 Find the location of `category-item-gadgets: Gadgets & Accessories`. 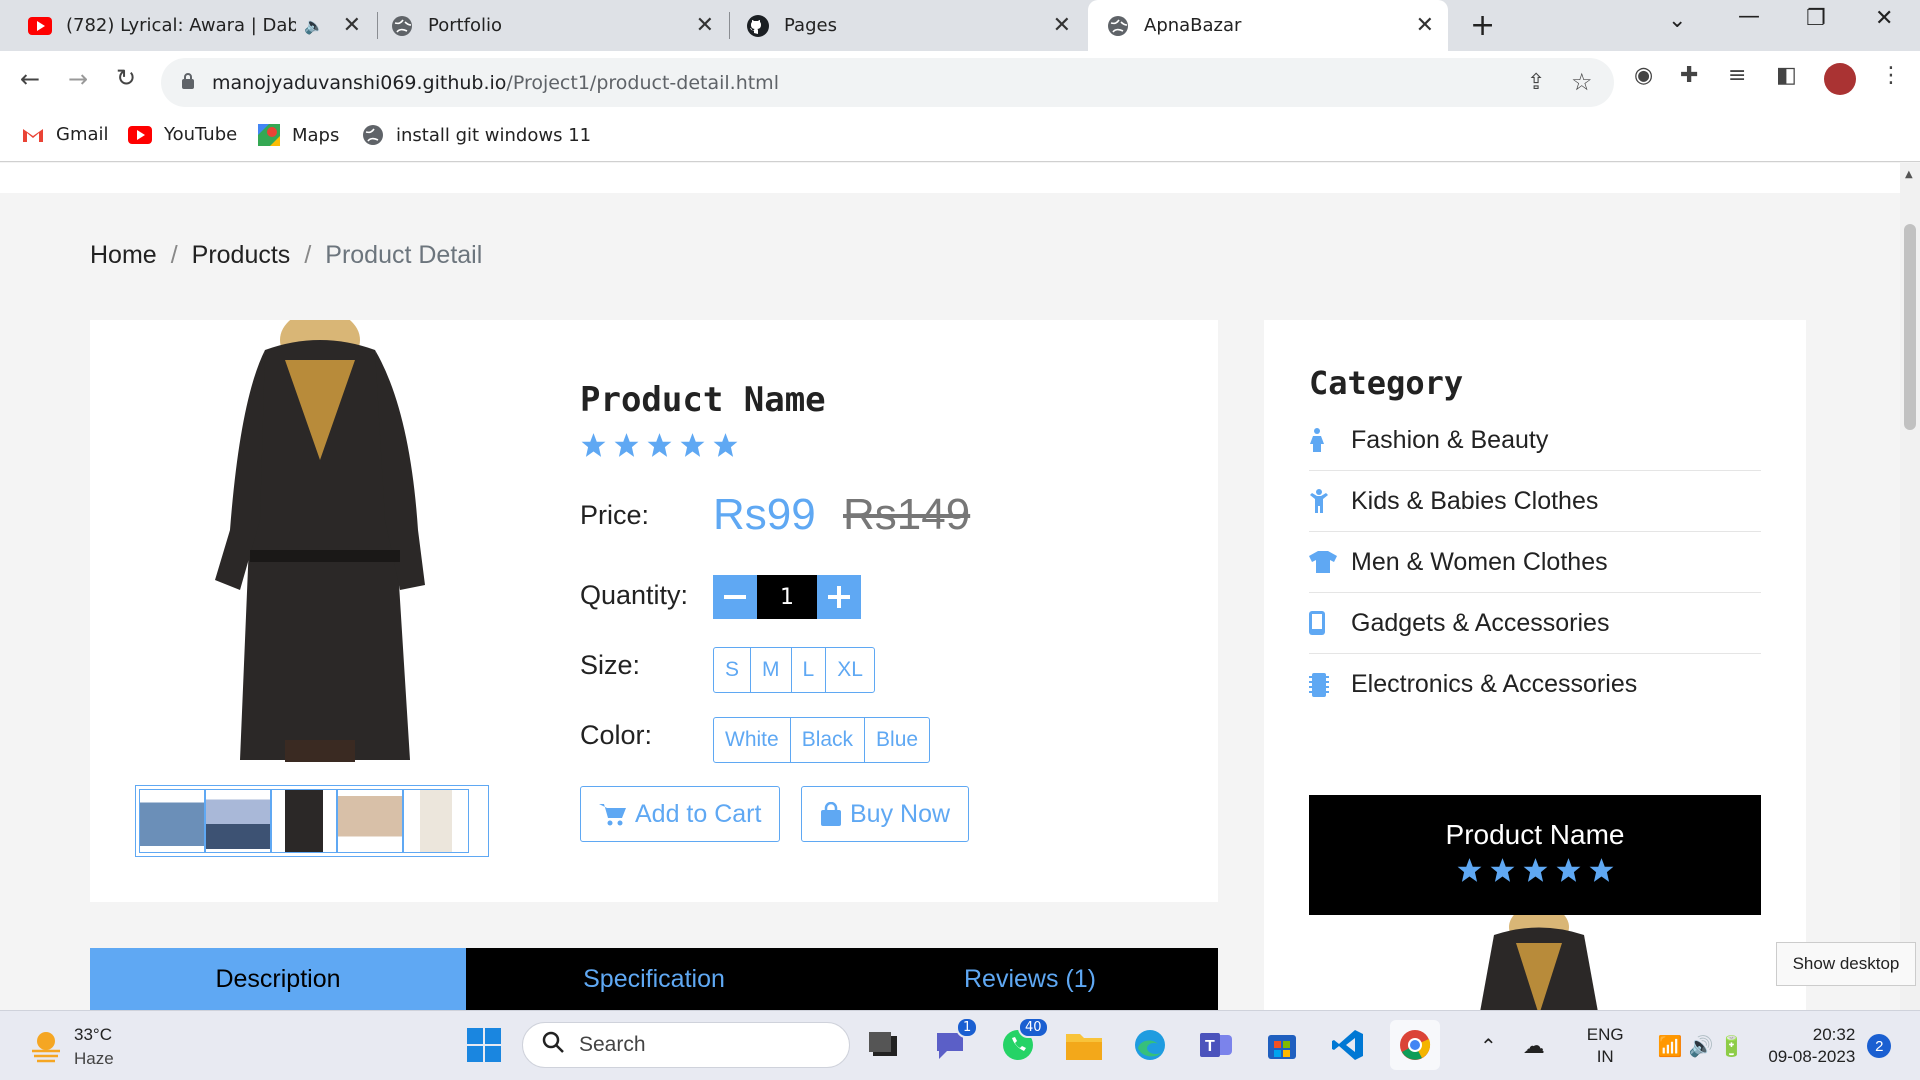

category-item-gadgets: Gadgets & Accessories is located at coordinates (1535, 623).